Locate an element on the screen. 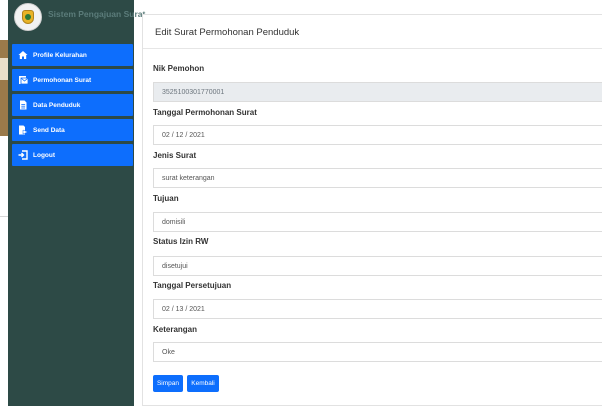 Image resolution: width=602 pixels, height=406 pixels. sidebar-item-send-data: Send Data is located at coordinates (72, 130).